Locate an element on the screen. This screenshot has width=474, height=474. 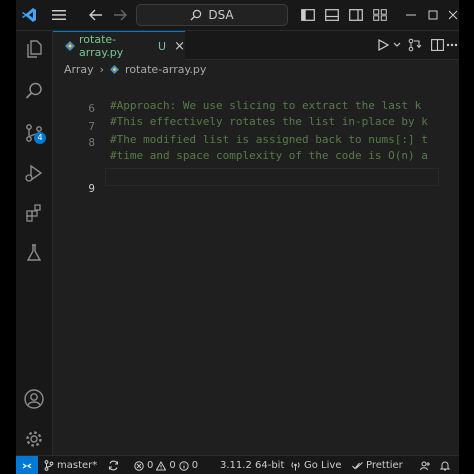
toggle-secondary-sidebar-icon is located at coordinates (356, 15).